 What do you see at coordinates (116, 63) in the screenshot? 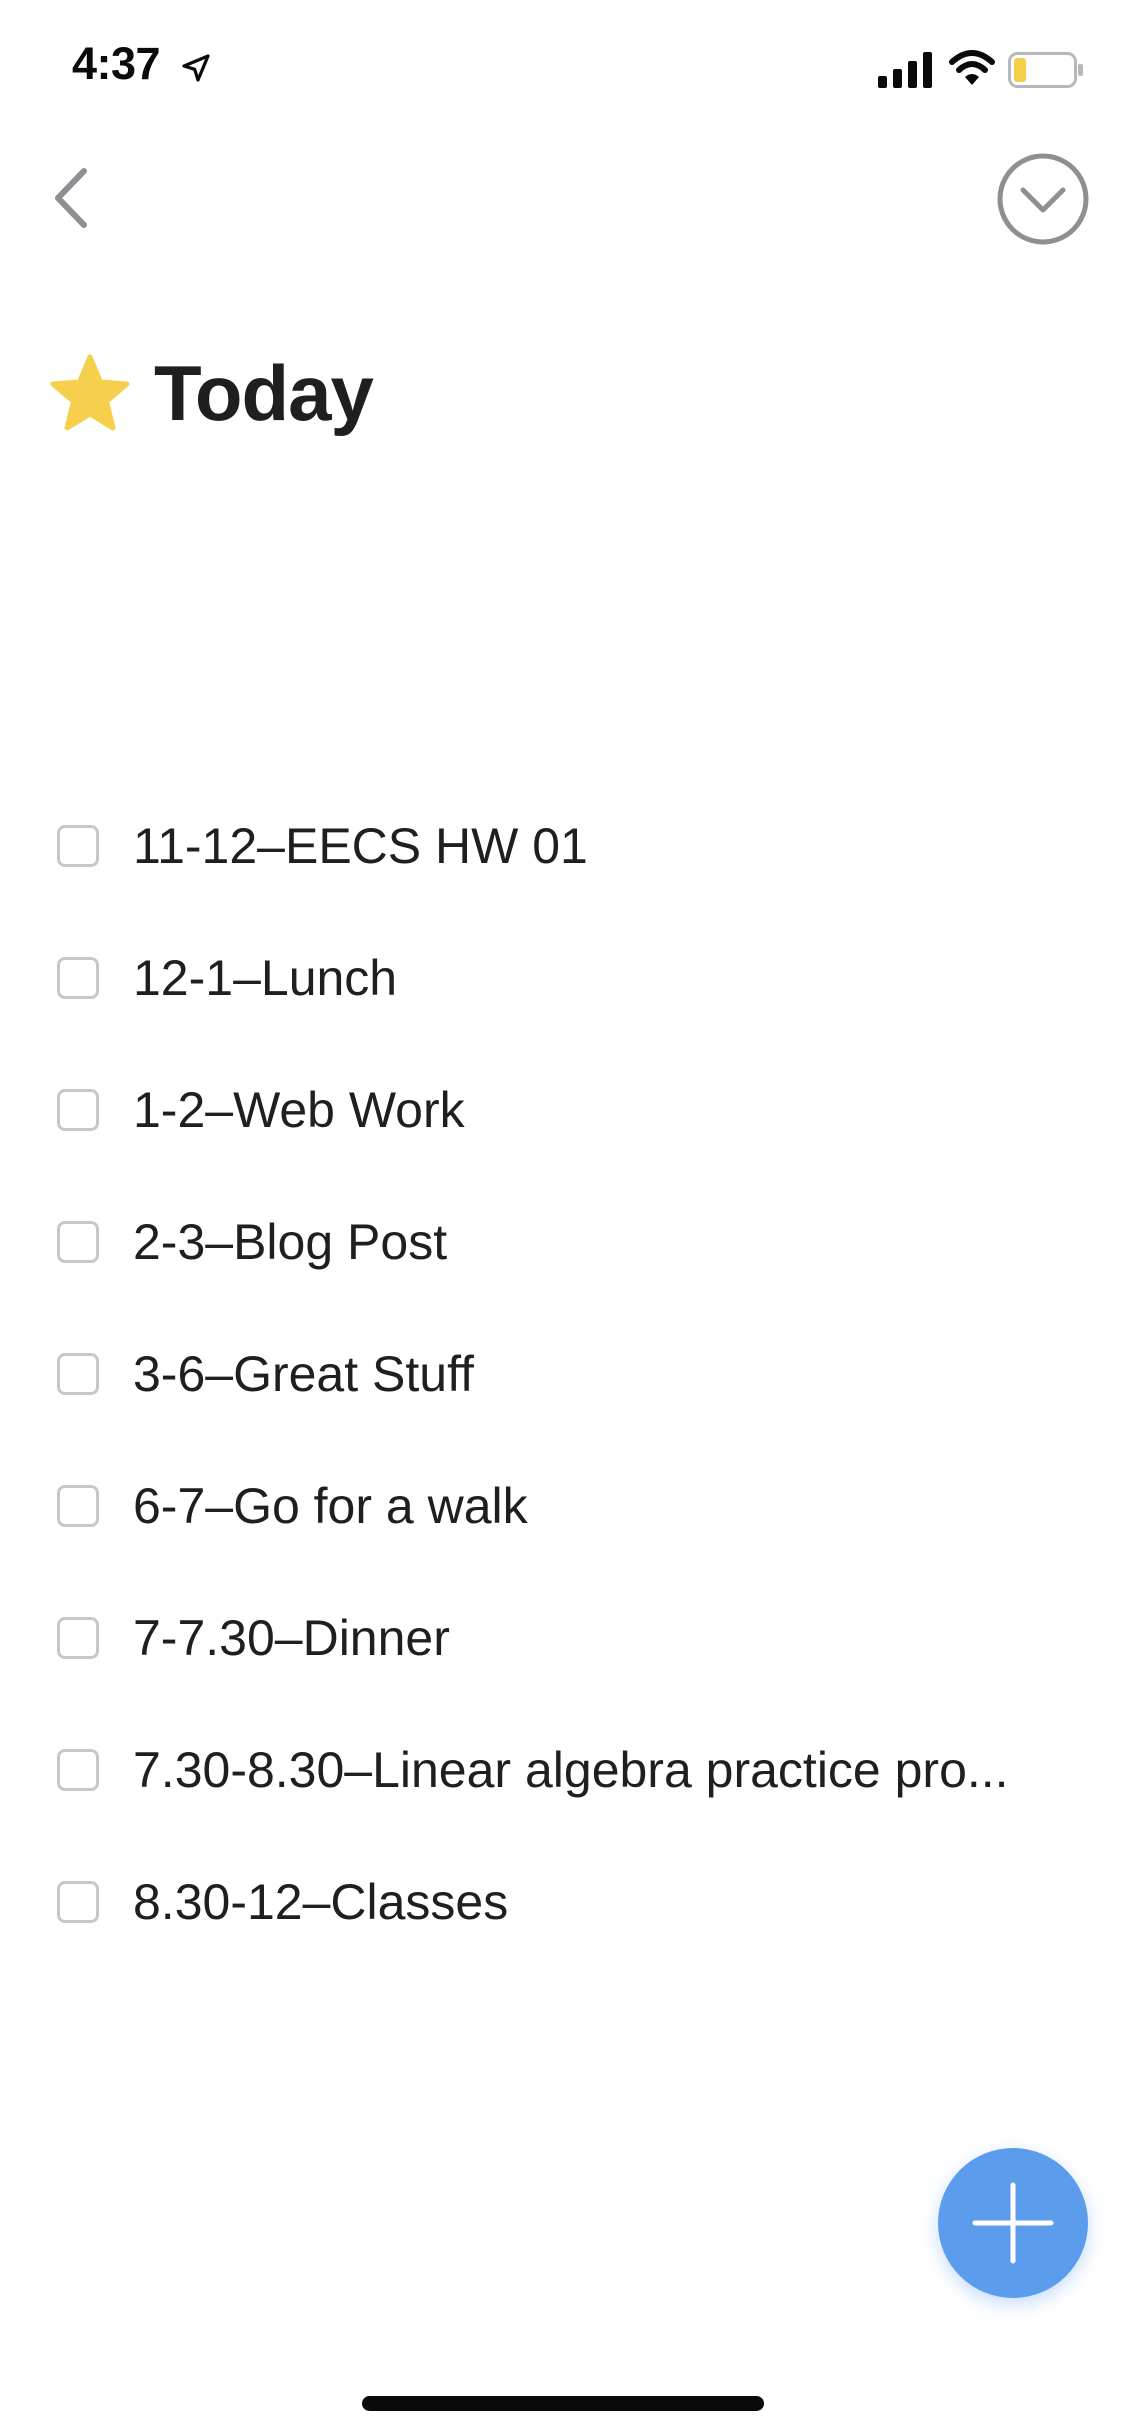
I see `status-time: 4:37` at bounding box center [116, 63].